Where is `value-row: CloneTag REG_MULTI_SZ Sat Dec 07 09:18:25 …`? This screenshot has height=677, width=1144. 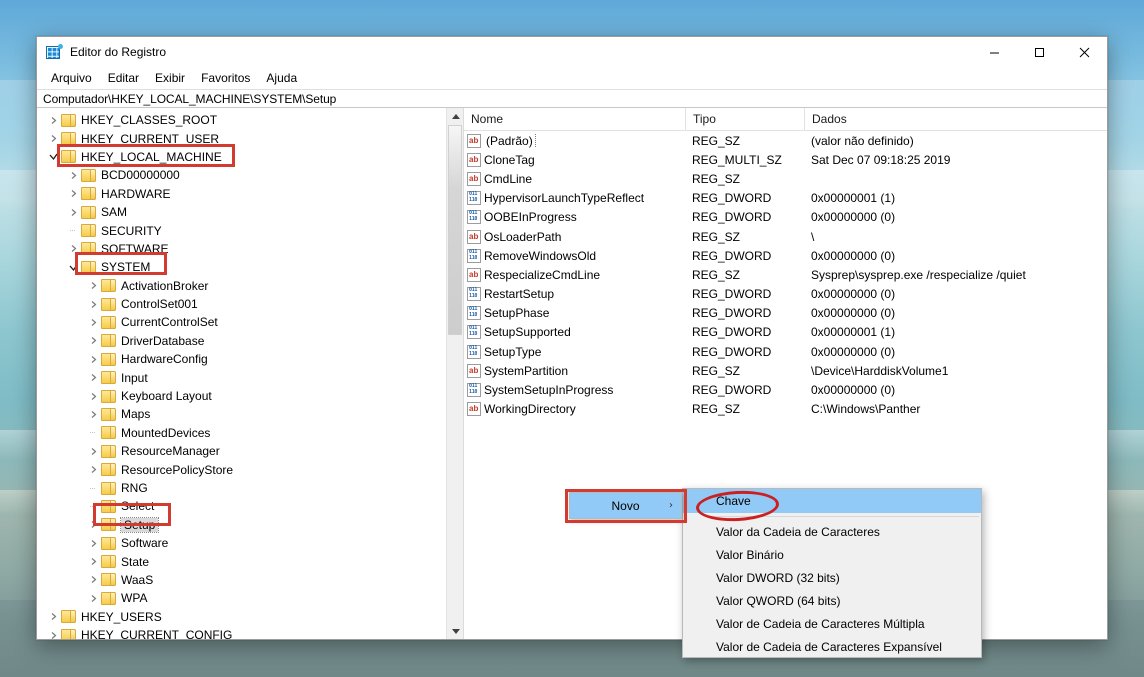 value-row: CloneTag REG_MULTI_SZ Sat Dec 07 09:18:25 … is located at coordinates (785, 159).